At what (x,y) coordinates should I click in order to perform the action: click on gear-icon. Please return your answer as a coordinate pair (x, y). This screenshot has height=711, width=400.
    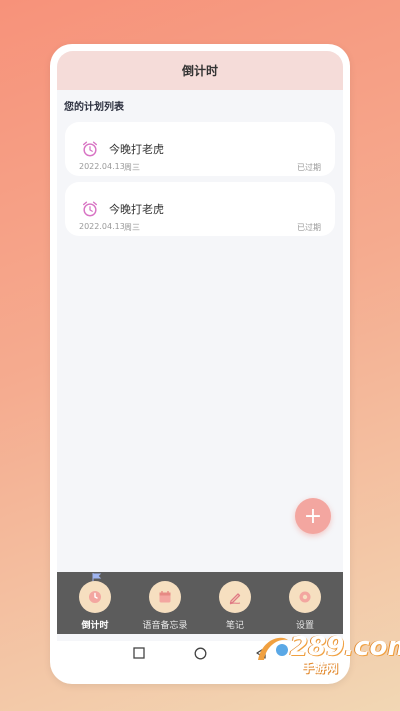
    Looking at the image, I should click on (305, 597).